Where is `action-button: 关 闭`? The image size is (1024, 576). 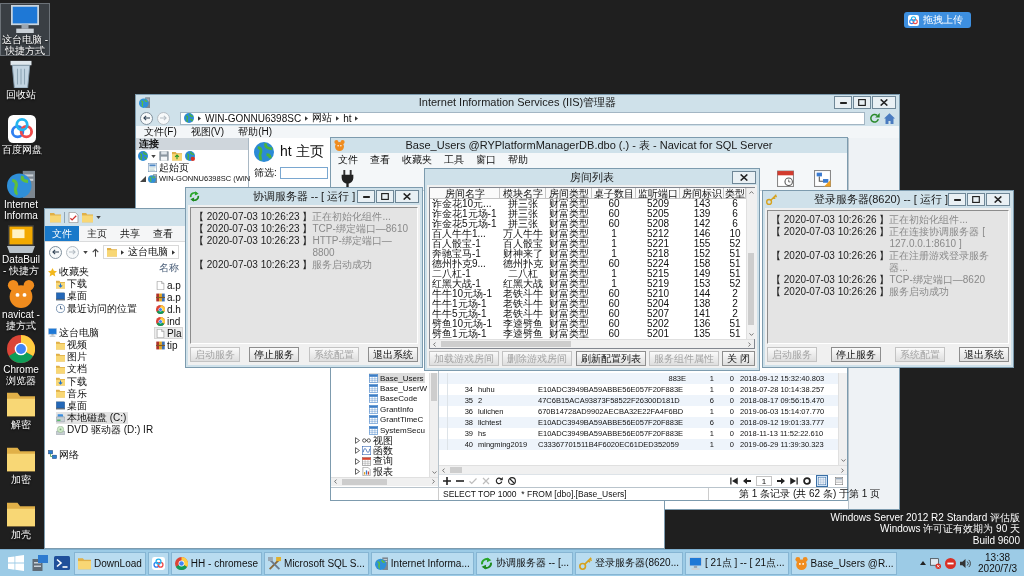 action-button: 关 闭 is located at coordinates (738, 358).